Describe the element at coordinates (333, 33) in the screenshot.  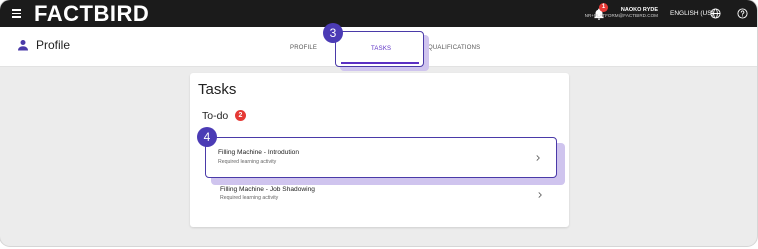
I see `step-3-badge: 3` at that location.